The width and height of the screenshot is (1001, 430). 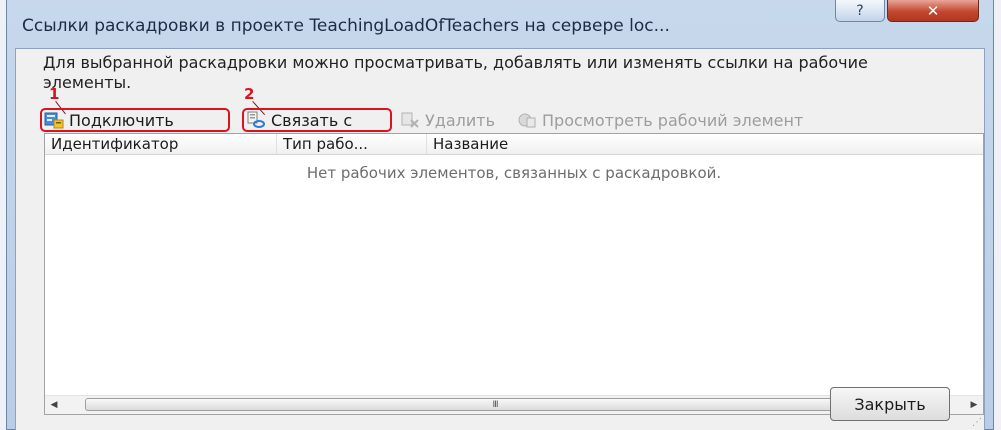 What do you see at coordinates (54, 94) in the screenshot?
I see `callout-number-1: 1` at bounding box center [54, 94].